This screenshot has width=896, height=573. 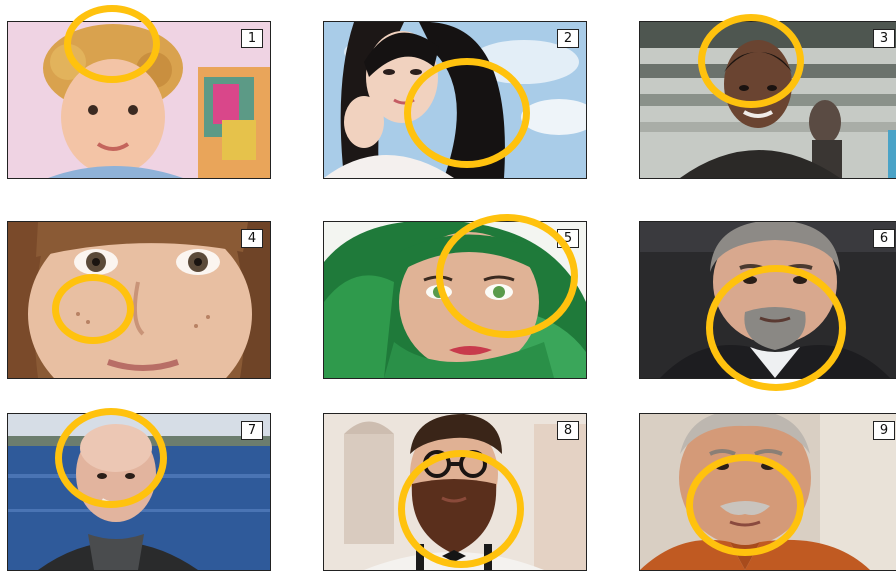 I want to click on tile-number-badge: 7, so click(x=252, y=430).